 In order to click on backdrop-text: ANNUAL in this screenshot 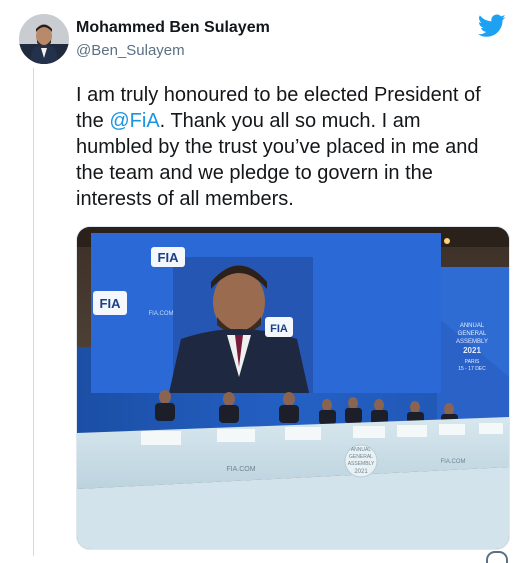, I will do `click(472, 326)`.